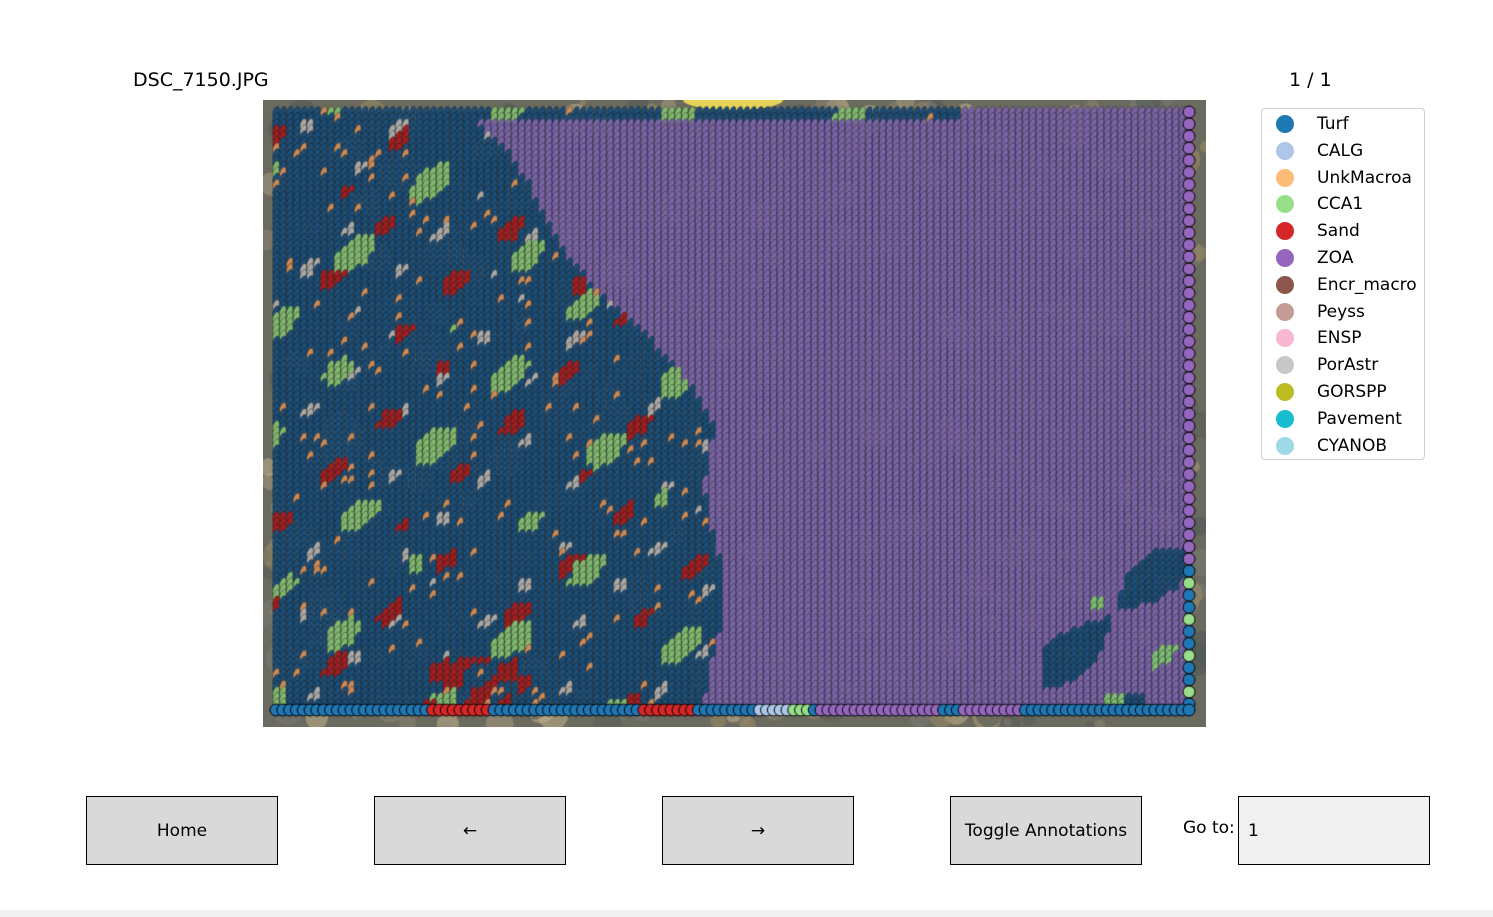 The image size is (1493, 917). I want to click on legend-item: Encr_macro, so click(1344, 285).